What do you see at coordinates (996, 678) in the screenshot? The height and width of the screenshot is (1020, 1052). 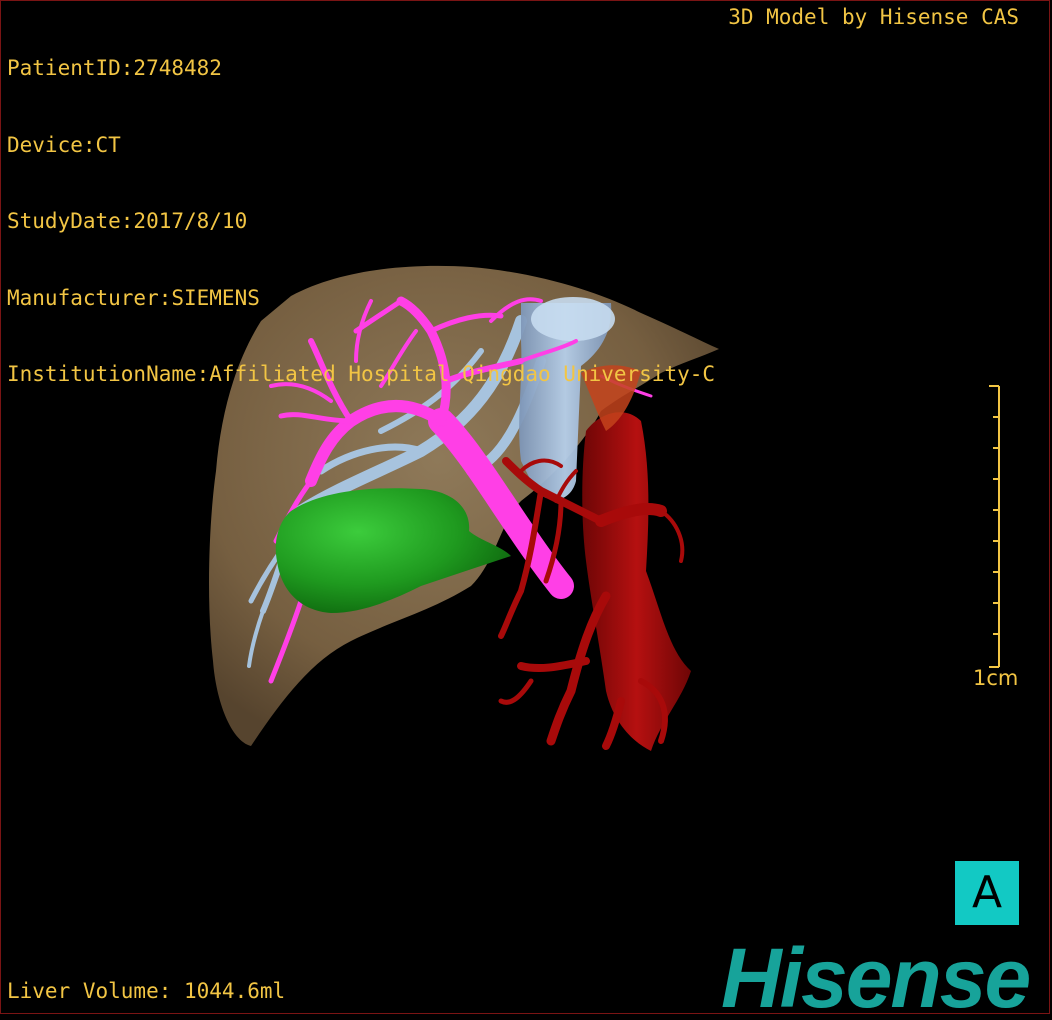 I see `scale-label: 1cm` at bounding box center [996, 678].